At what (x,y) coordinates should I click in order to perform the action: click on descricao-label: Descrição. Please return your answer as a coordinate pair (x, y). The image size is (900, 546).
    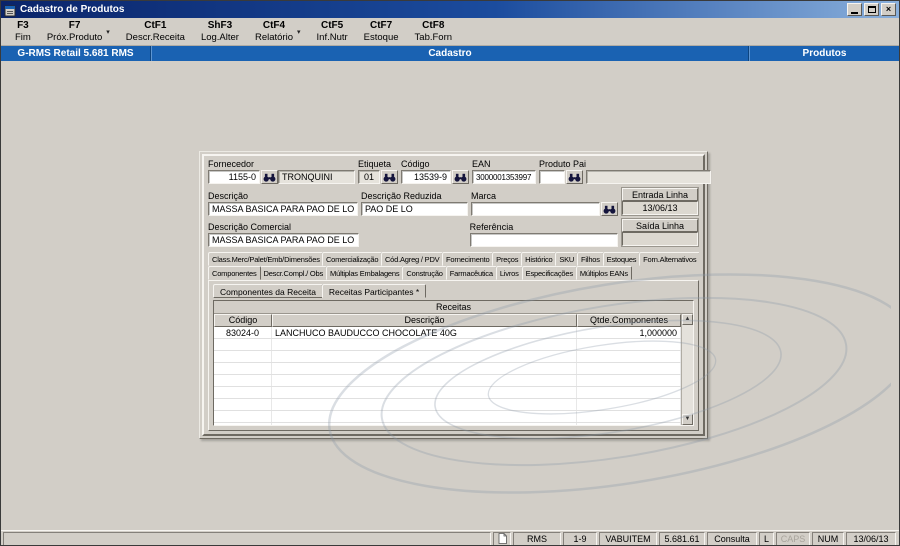
    Looking at the image, I should click on (228, 196).